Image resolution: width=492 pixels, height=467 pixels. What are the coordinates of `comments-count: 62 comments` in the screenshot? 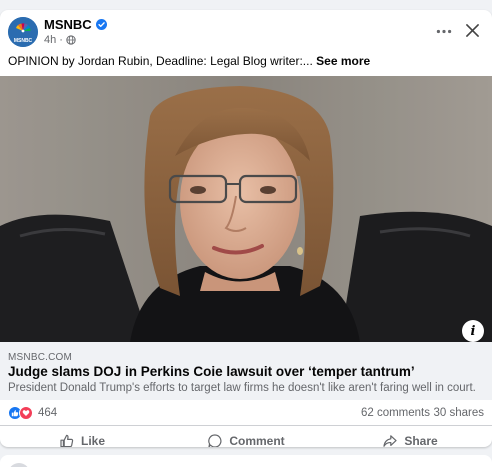 It's located at (395, 413).